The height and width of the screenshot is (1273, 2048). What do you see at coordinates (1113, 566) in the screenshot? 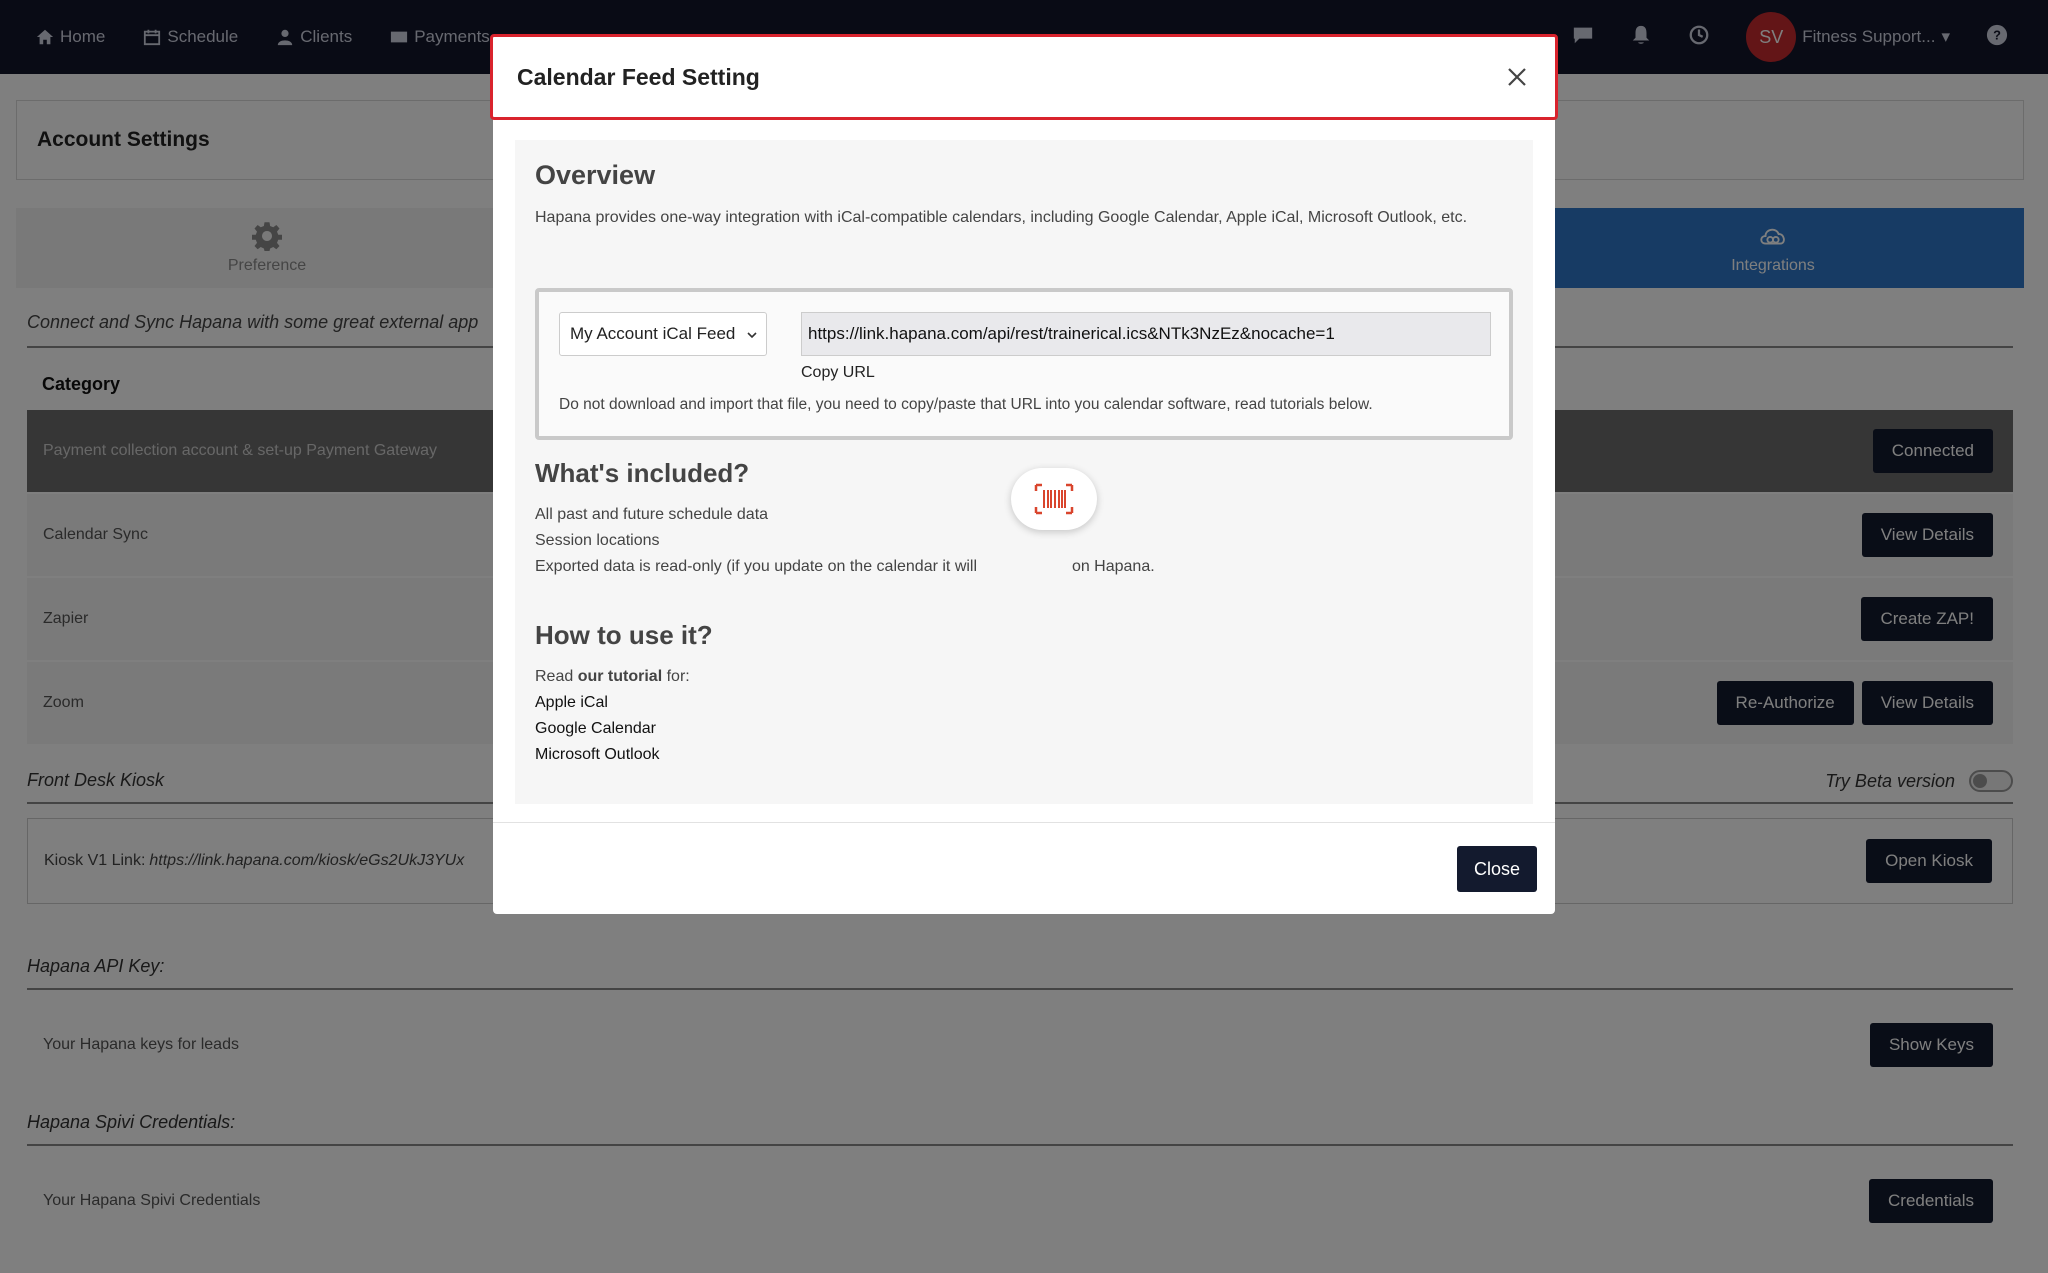
I see `list-item-tail: on Hapana.` at bounding box center [1113, 566].